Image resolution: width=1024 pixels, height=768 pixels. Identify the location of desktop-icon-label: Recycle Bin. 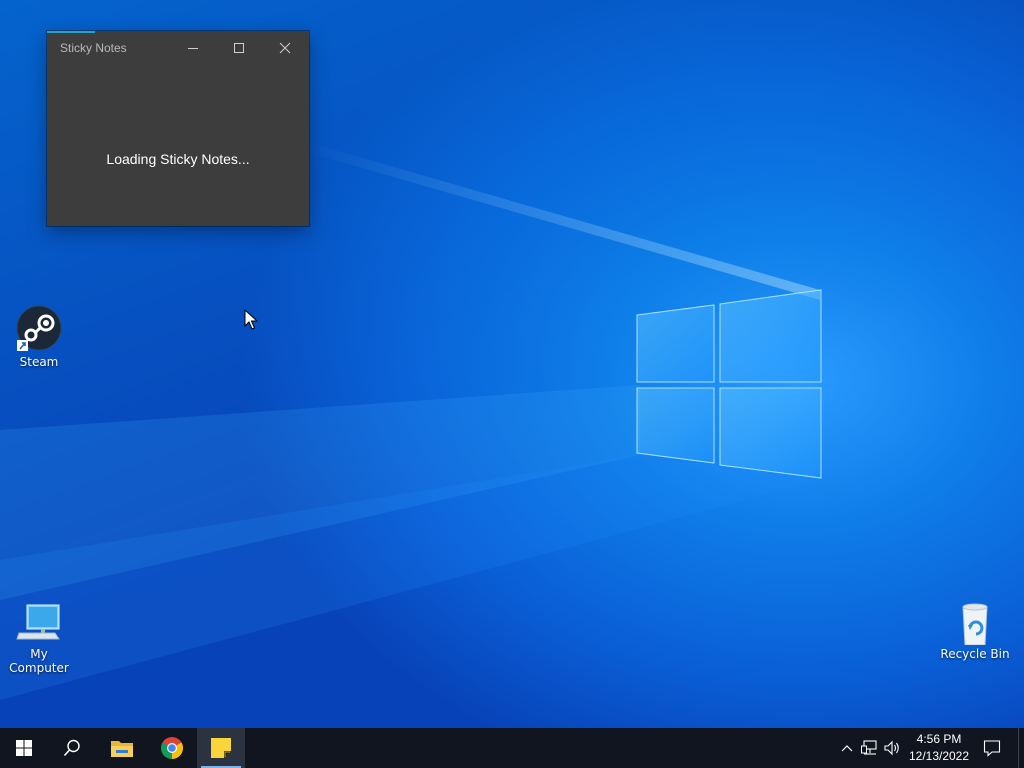
(975, 654).